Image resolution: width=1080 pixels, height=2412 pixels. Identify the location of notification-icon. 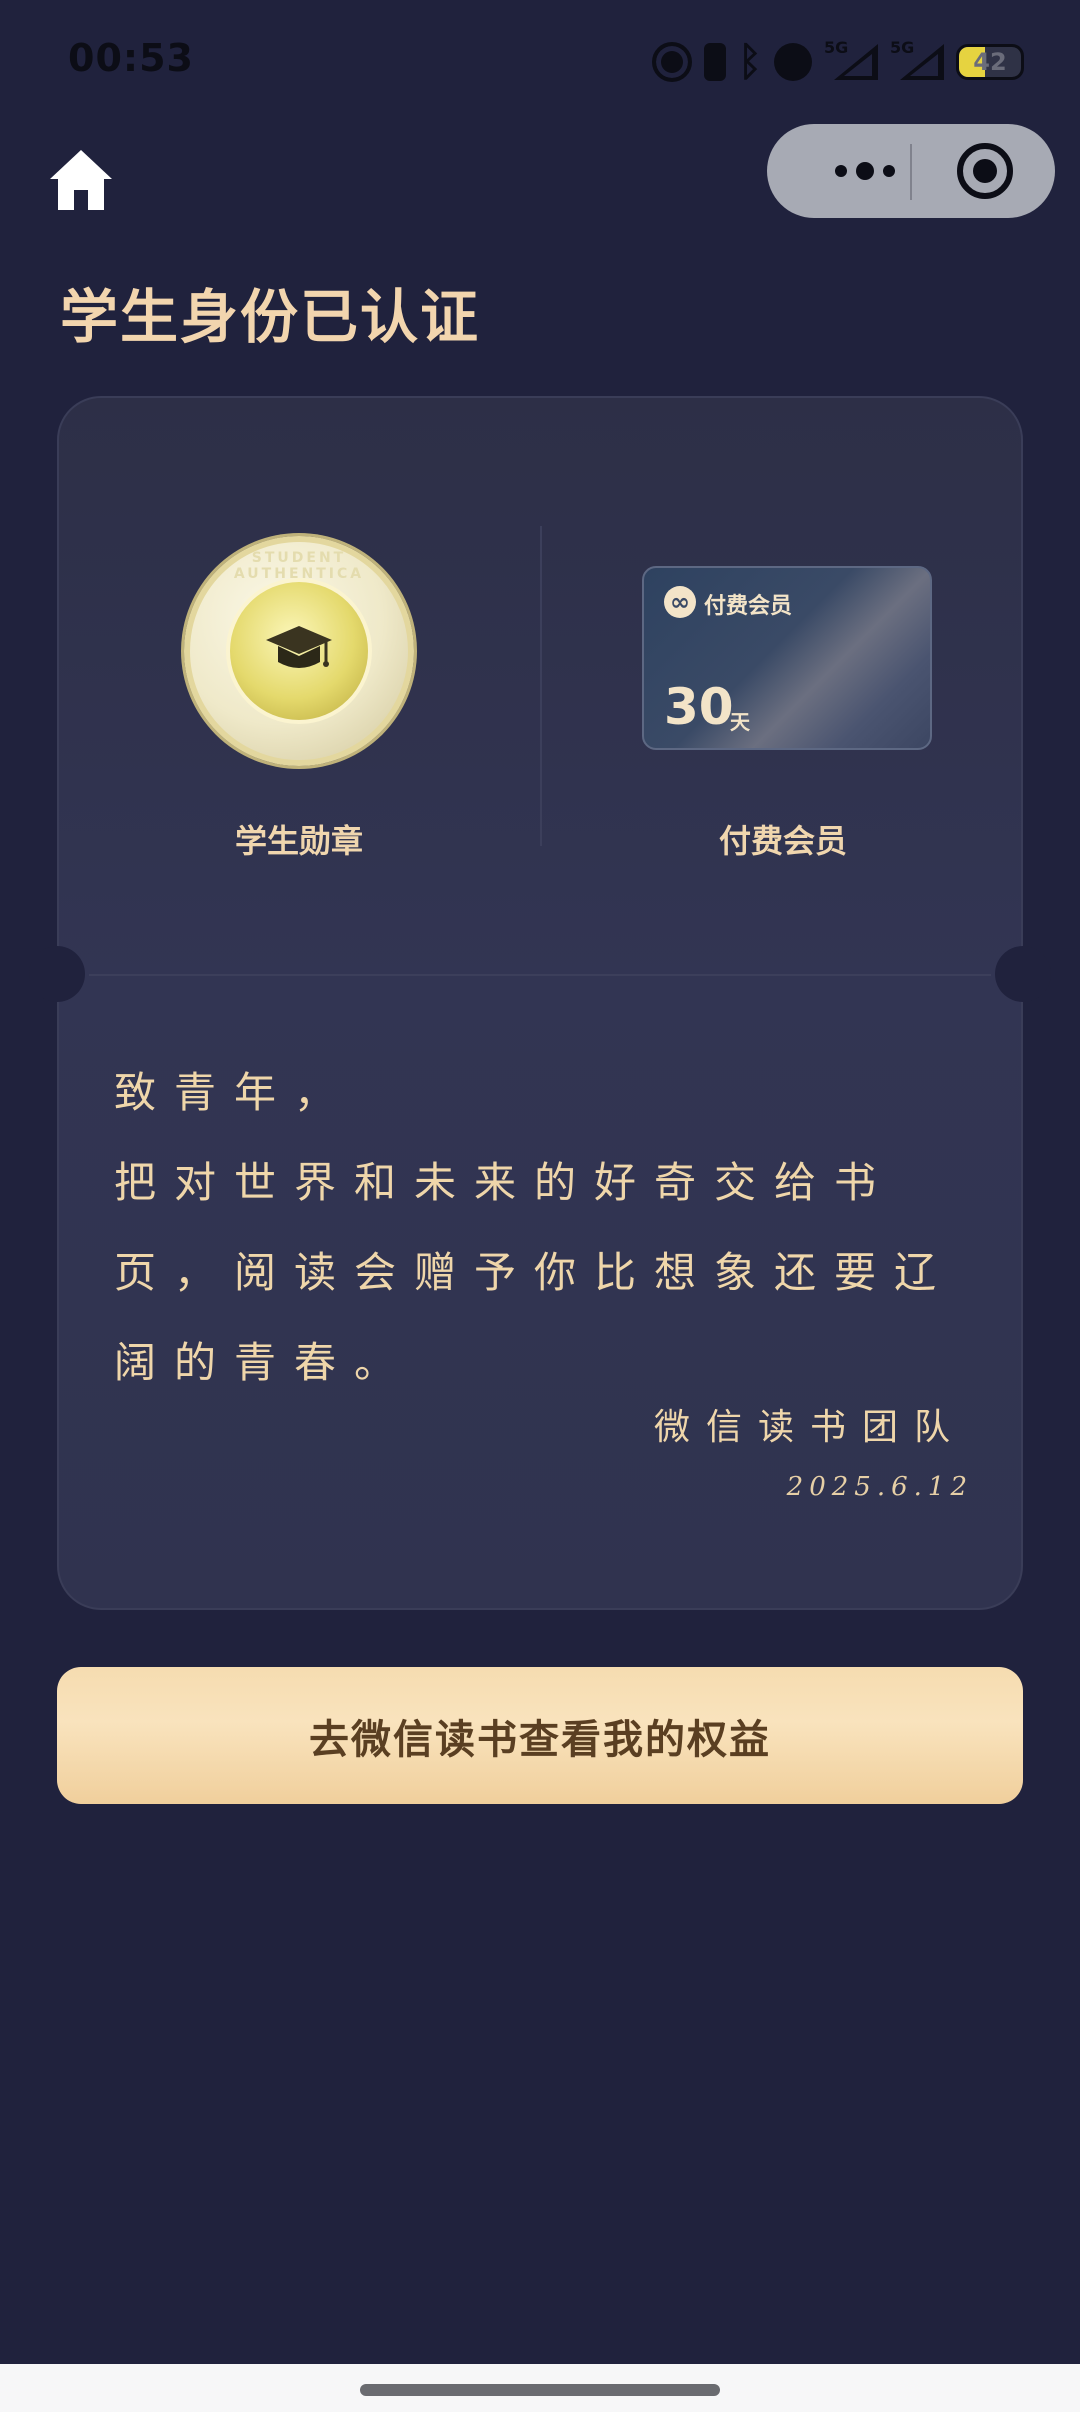
(793, 62).